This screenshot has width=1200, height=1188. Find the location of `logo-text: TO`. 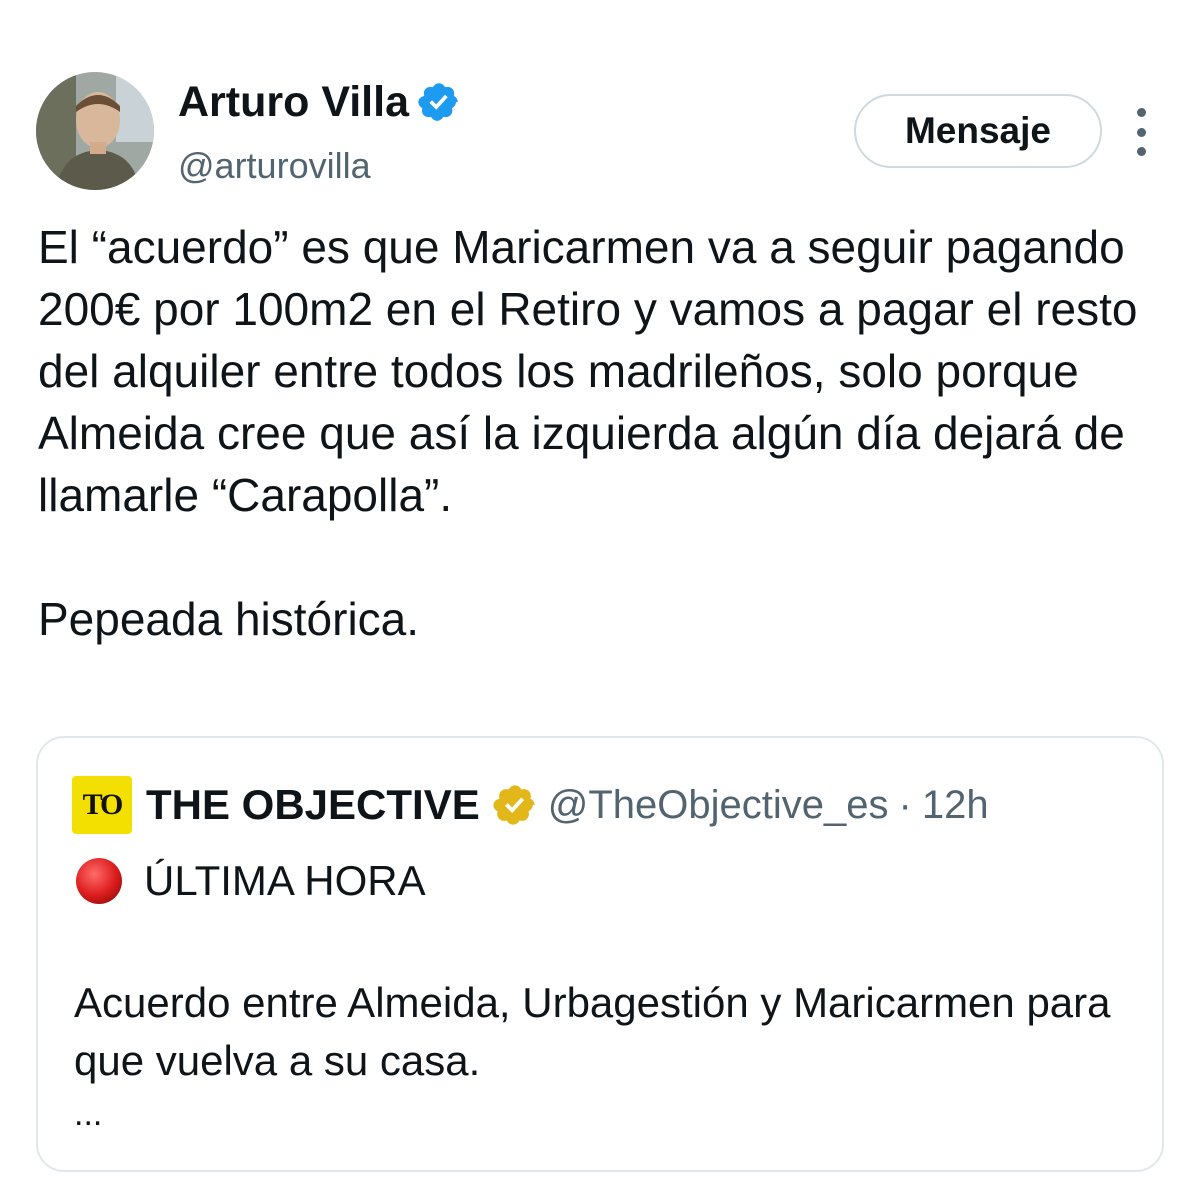

logo-text: TO is located at coordinates (103, 804).